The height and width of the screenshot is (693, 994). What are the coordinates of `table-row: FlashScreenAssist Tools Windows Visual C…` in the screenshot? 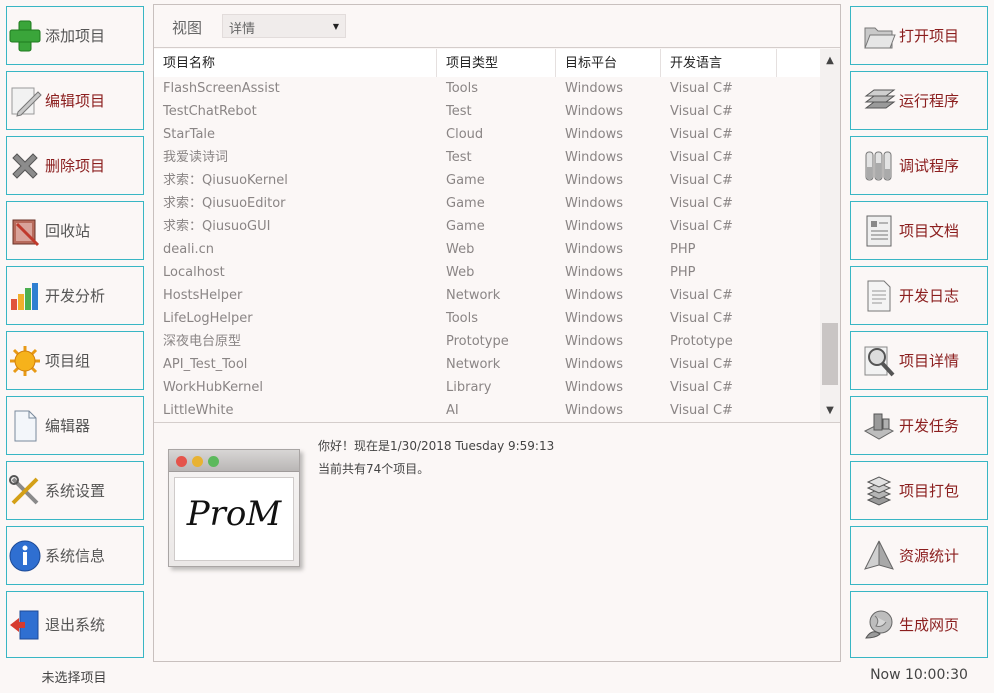 It's located at (487, 88).